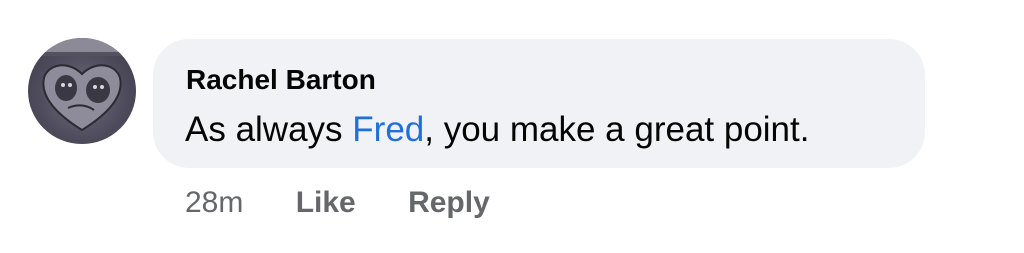 The image size is (1024, 253). Describe the element at coordinates (82, 85) in the screenshot. I see `dogs-heart-icon` at that location.